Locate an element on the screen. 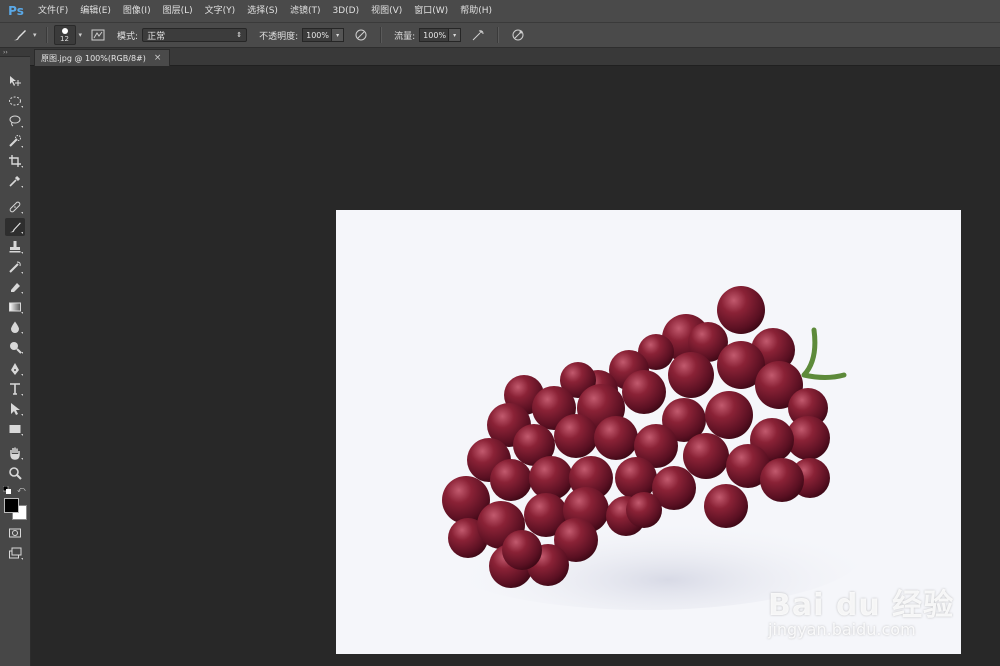  healing-brush-tool is located at coordinates (15, 207).